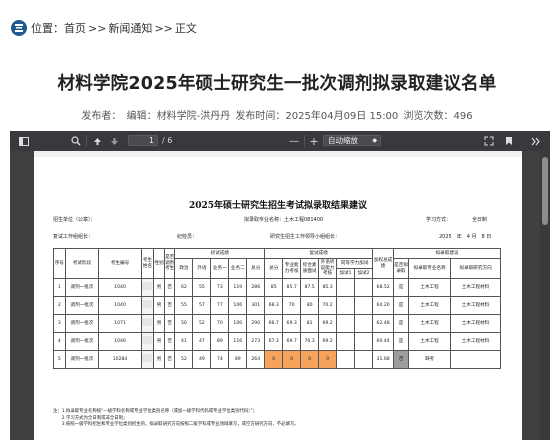  I want to click on cell-biz1: 70, so click(220, 323).